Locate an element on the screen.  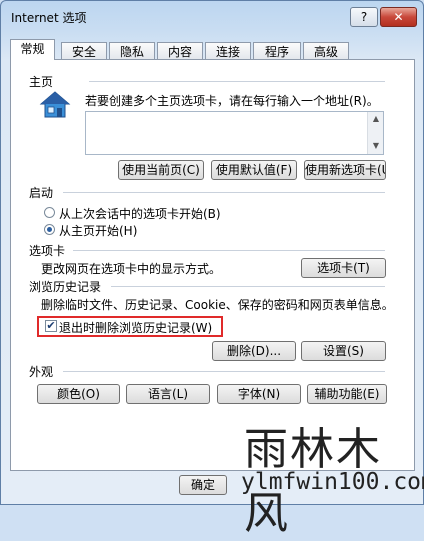
scroll-up-arrow-icon: ▲ is located at coordinates (376, 119).